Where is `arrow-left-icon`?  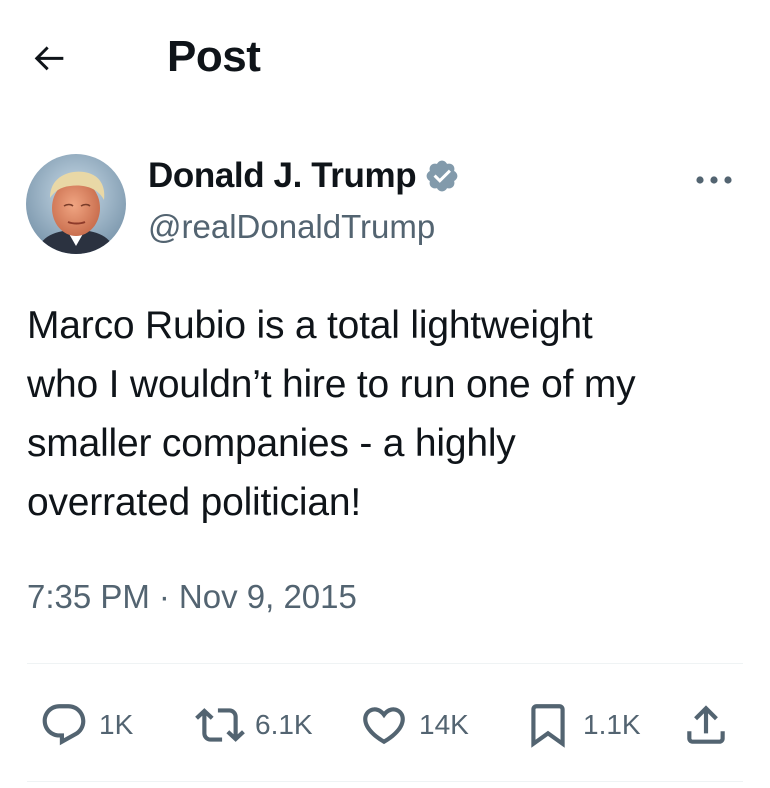
arrow-left-icon is located at coordinates (49, 58).